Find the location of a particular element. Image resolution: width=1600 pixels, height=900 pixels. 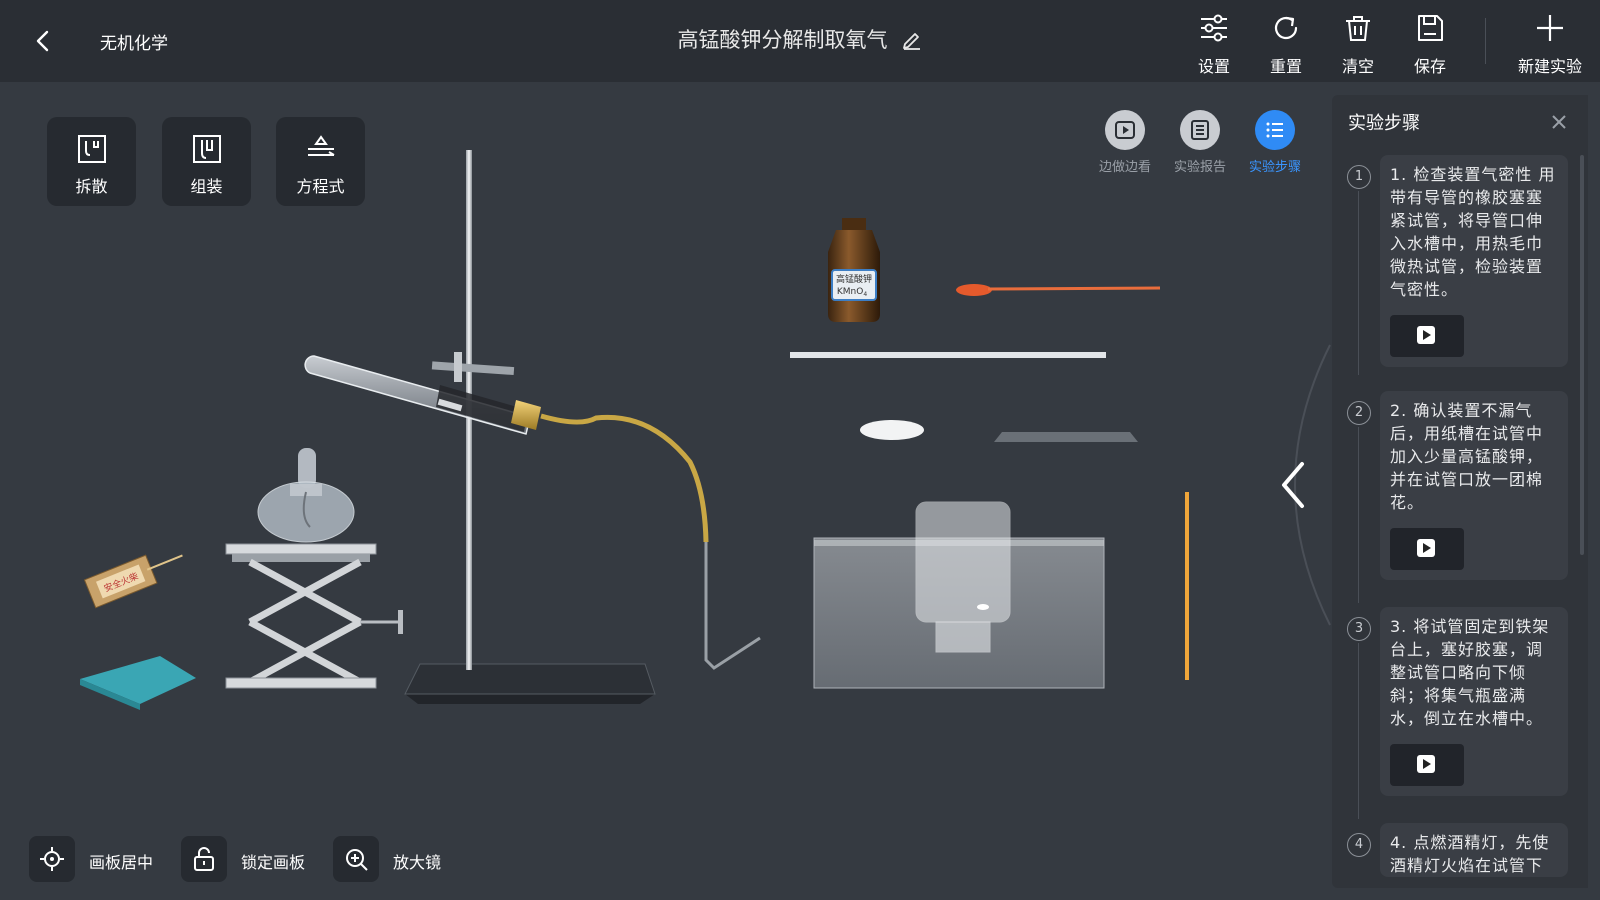

new-experiment-button: 新建实验 is located at coordinates (1550, 44).